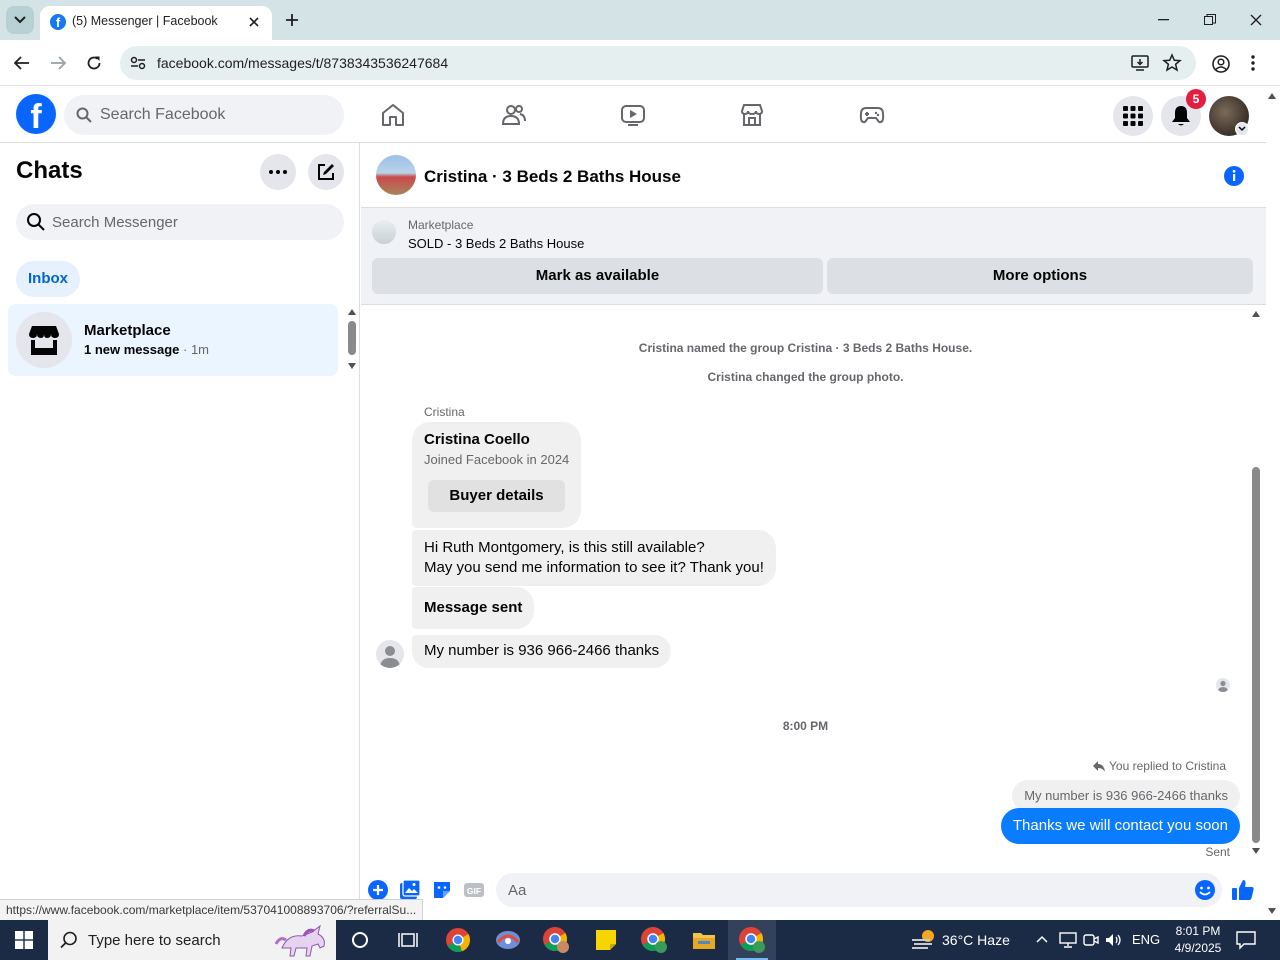 This screenshot has width=1280, height=960. I want to click on incoming-message-sent-notice: Message sent, so click(473, 608).